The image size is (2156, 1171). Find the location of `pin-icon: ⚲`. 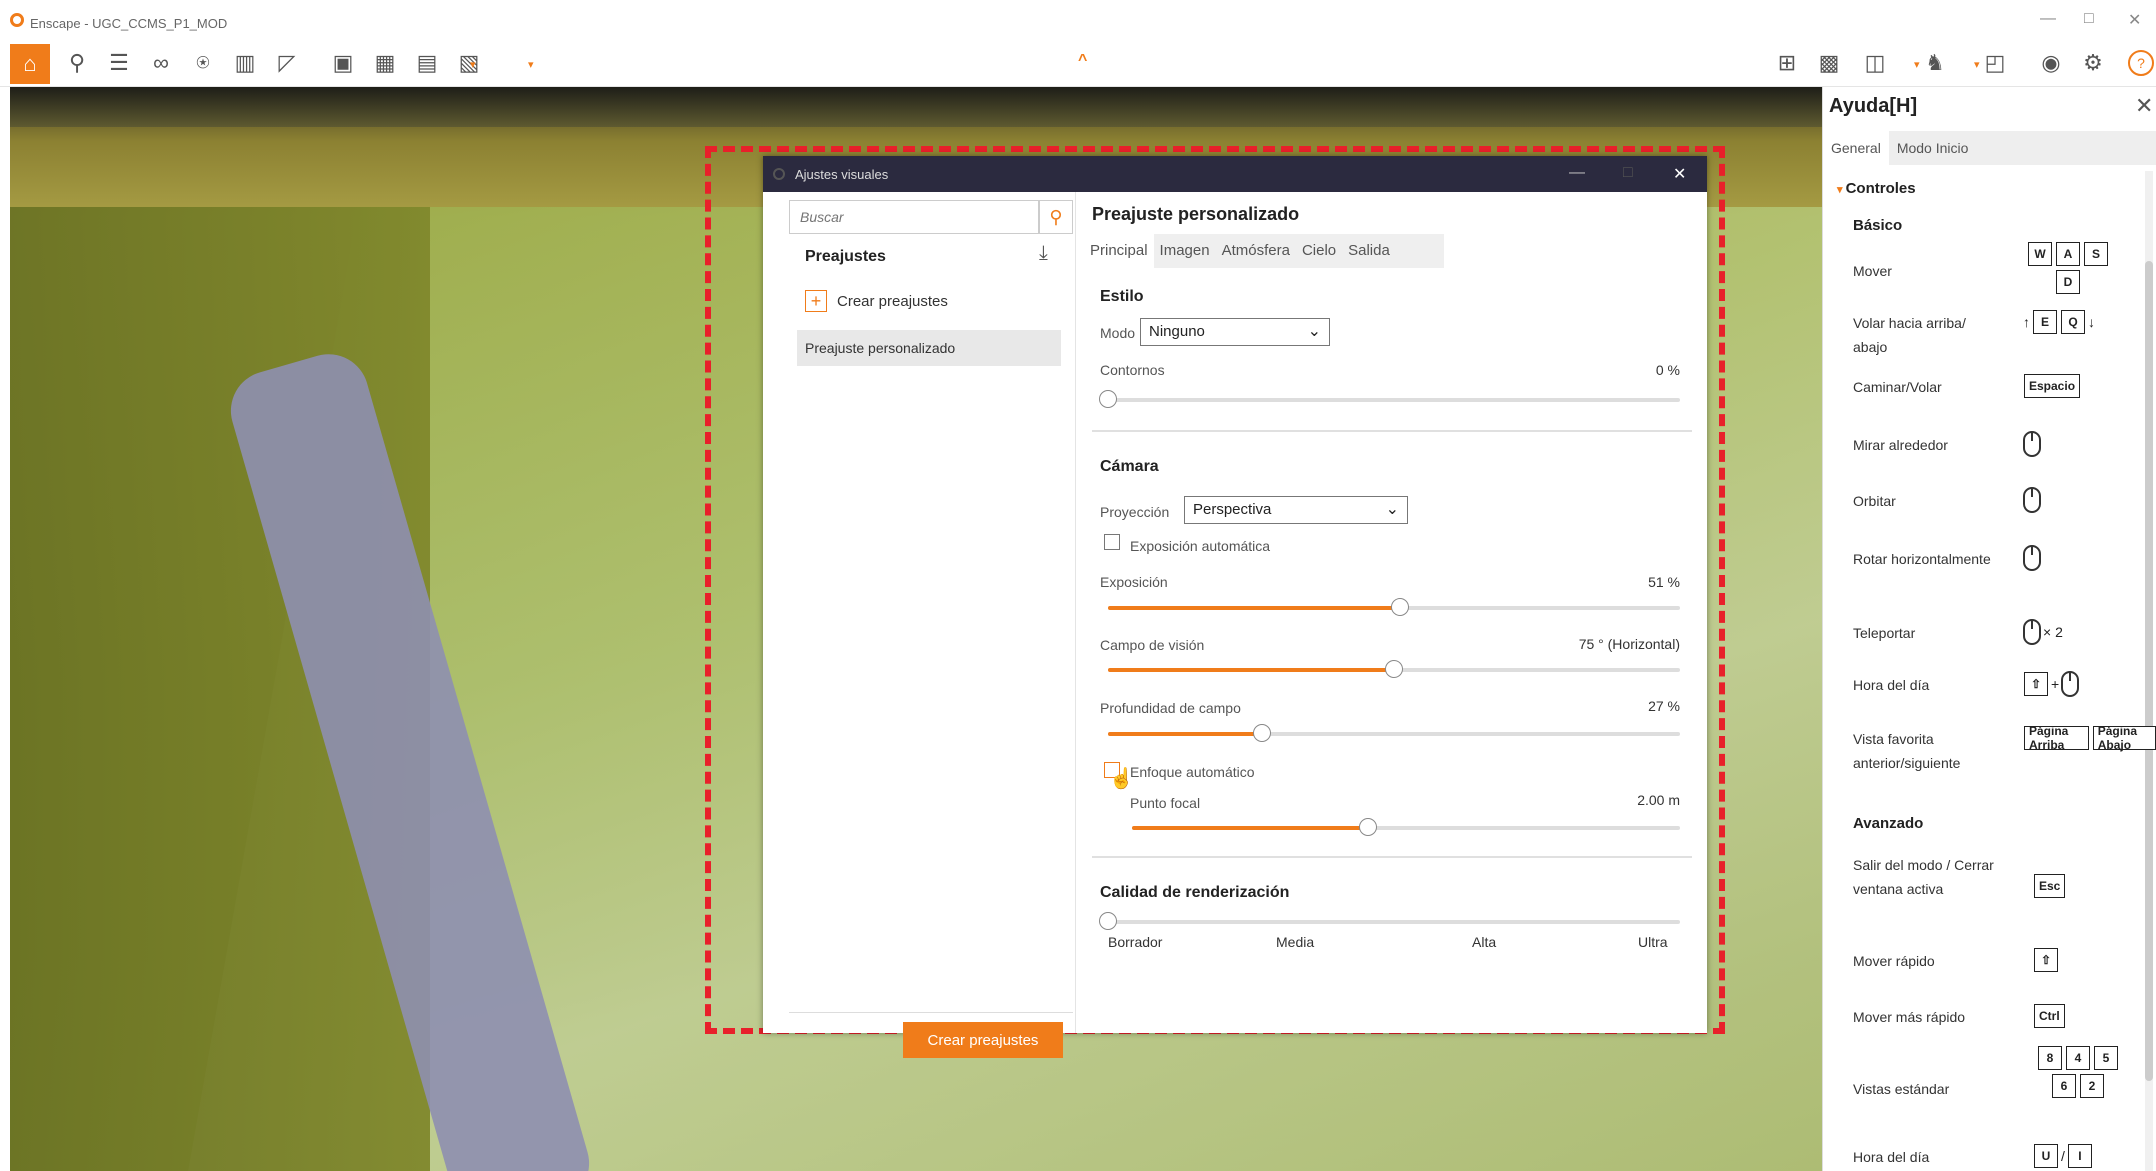

pin-icon: ⚲ is located at coordinates (77, 63).